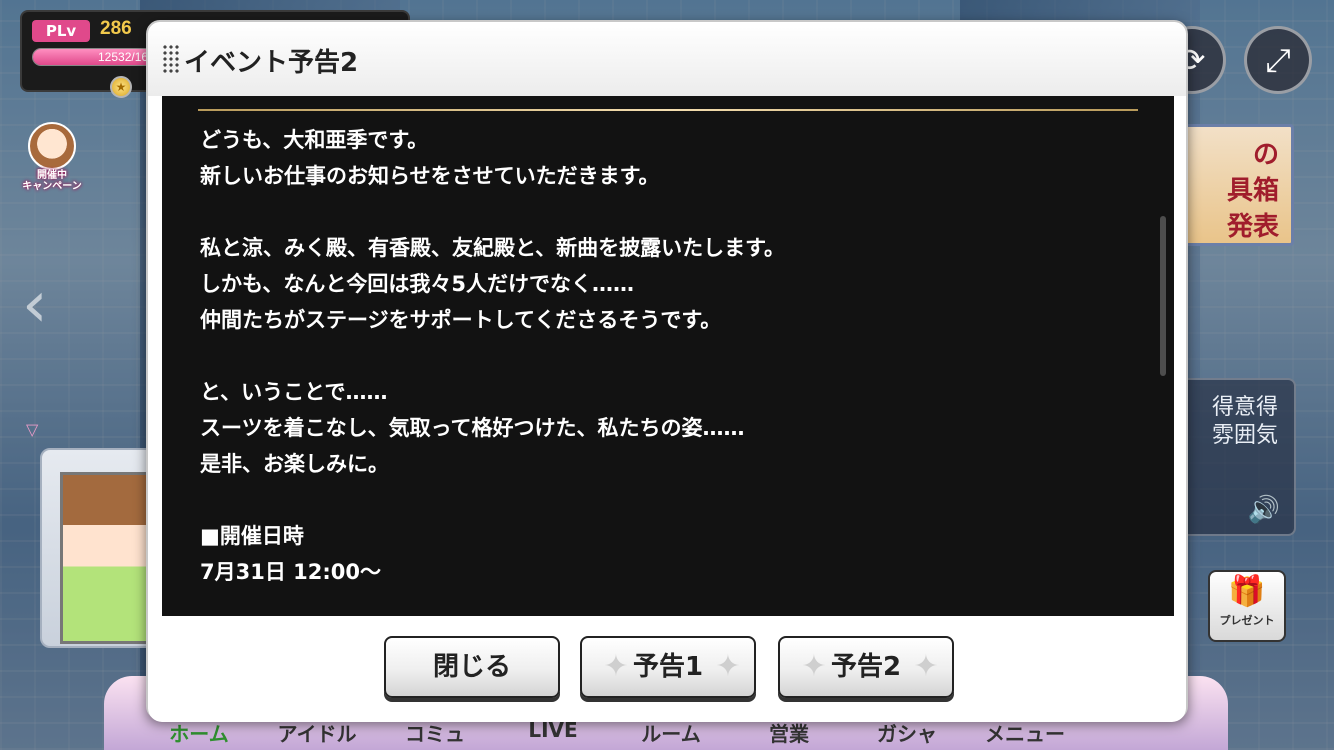 The height and width of the screenshot is (750, 1334). What do you see at coordinates (61, 31) in the screenshot?
I see `plv-badge: PLv` at bounding box center [61, 31].